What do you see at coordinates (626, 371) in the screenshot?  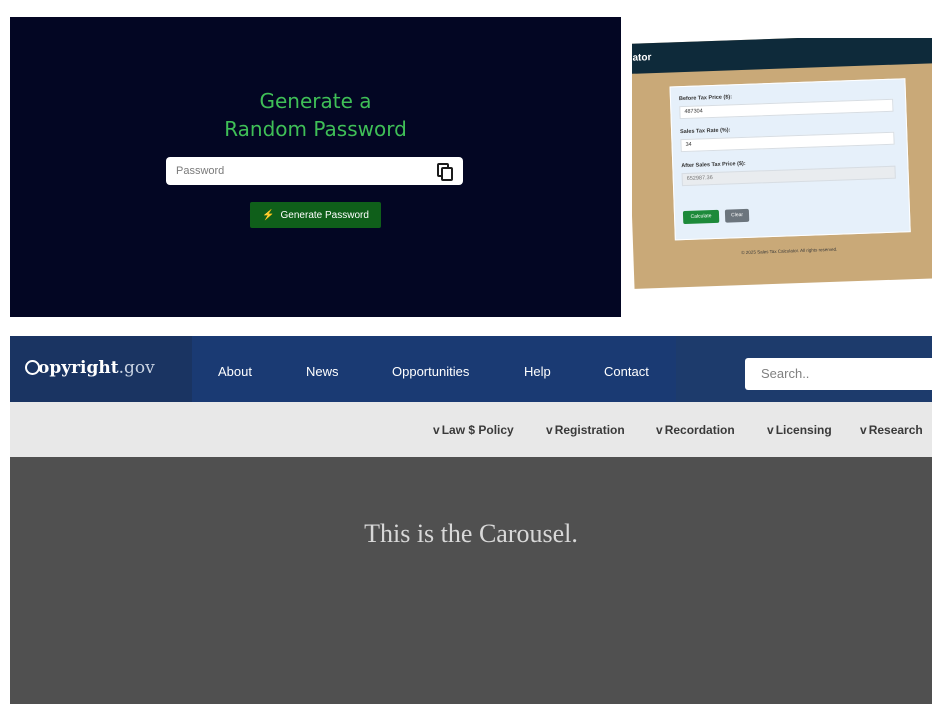 I see `nav-link-contact: Contact` at bounding box center [626, 371].